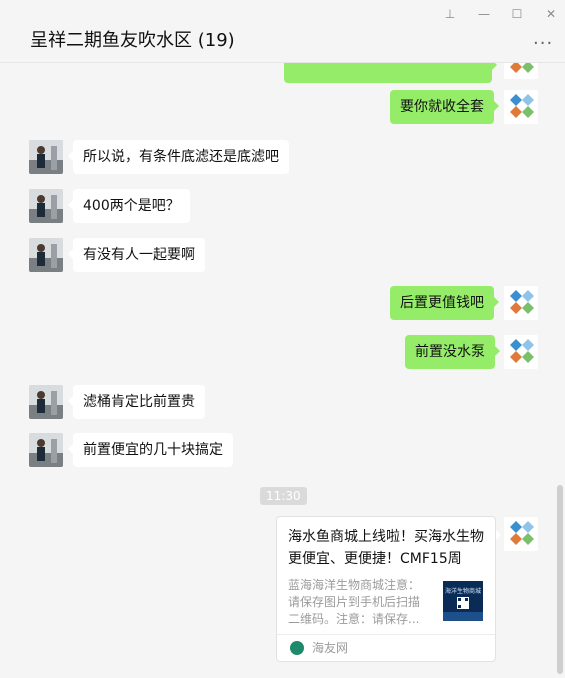  What do you see at coordinates (178, 157) in the screenshot?
I see `message-bubble-in: 所以说，有条件底滤还是底滤吧` at bounding box center [178, 157].